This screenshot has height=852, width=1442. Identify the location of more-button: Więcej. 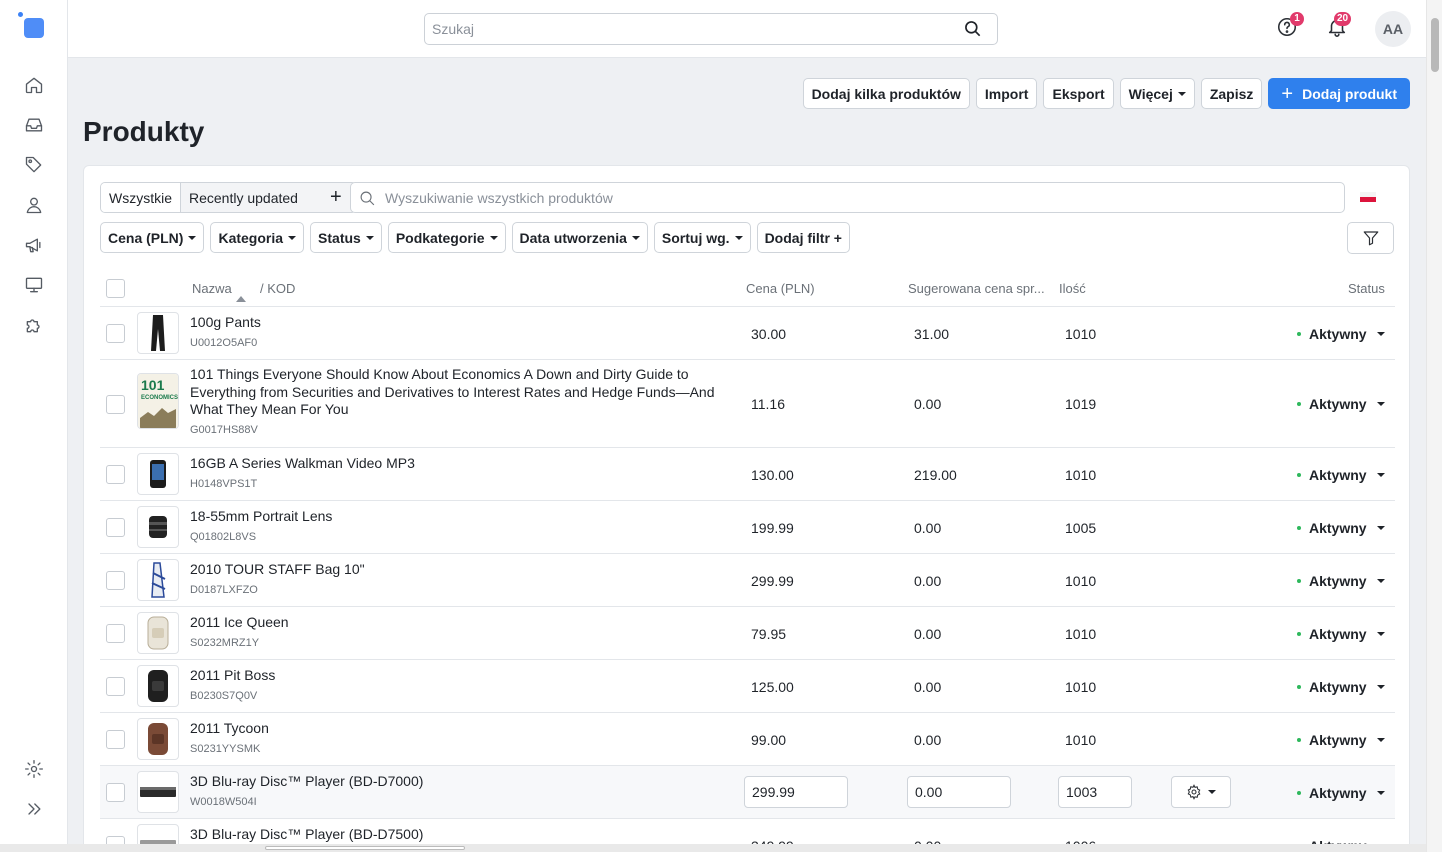
(1157, 93).